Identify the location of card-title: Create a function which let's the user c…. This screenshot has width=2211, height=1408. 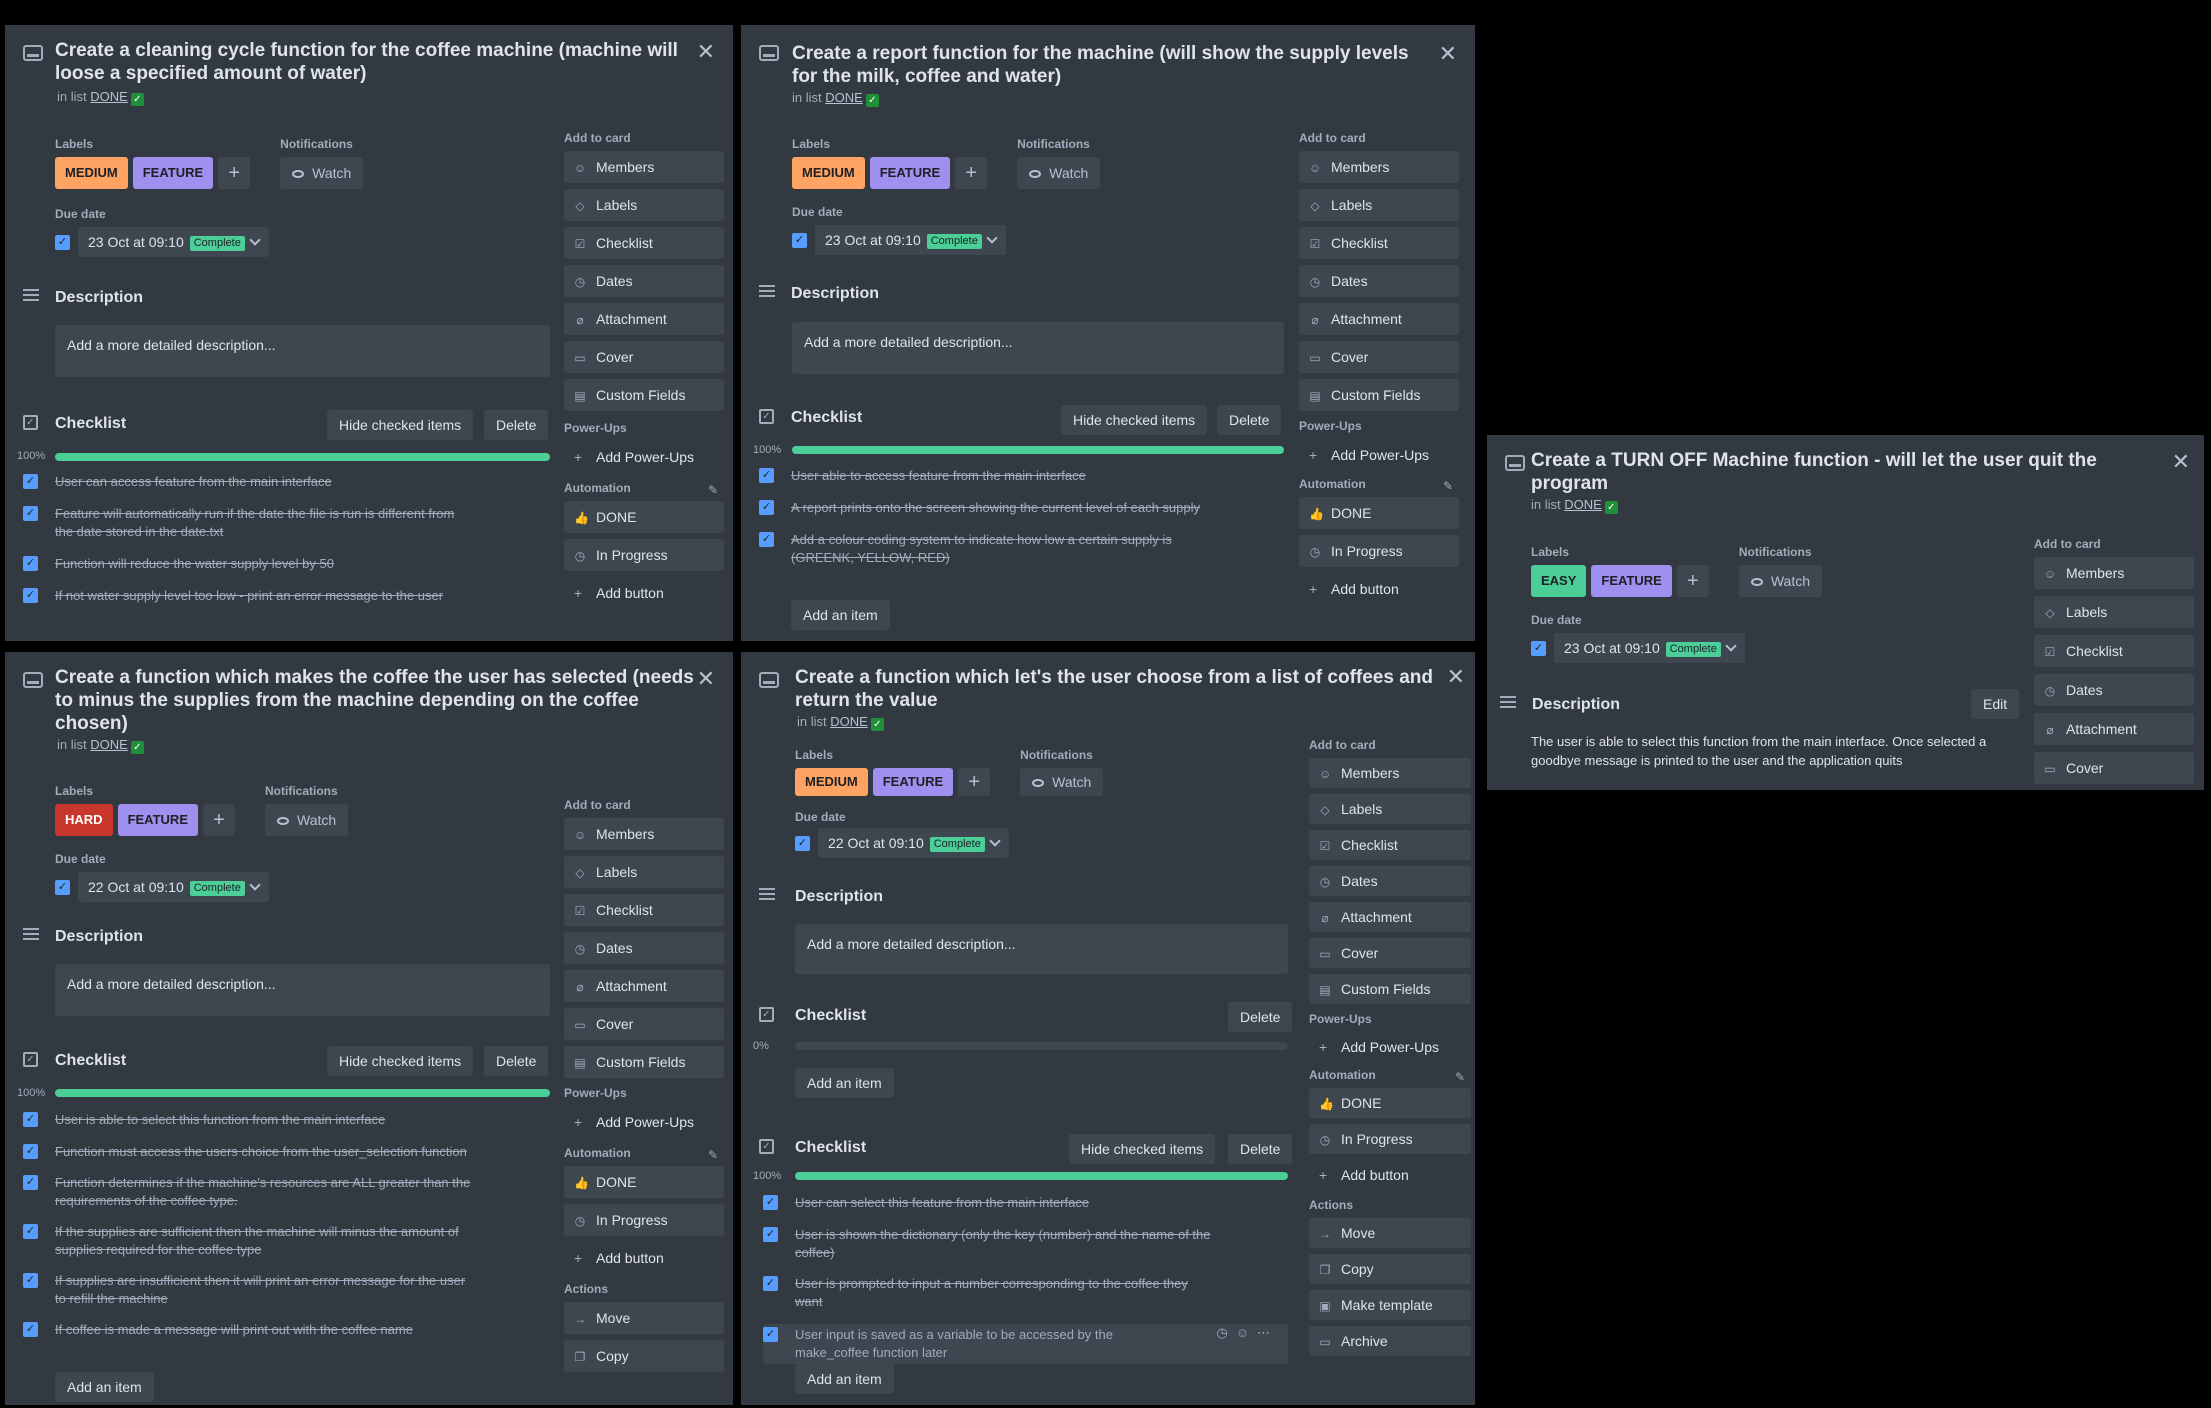
(1115, 689).